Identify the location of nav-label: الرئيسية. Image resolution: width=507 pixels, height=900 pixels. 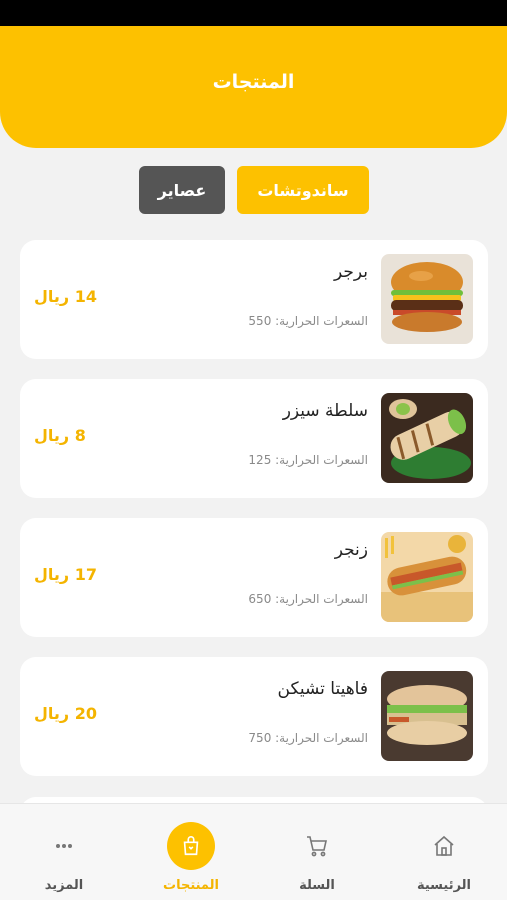
(444, 885).